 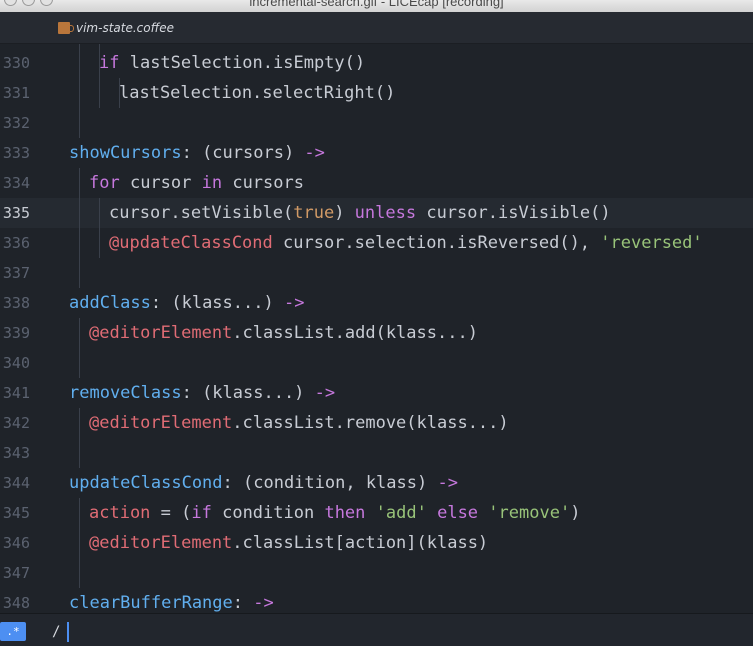 I want to click on line-number: 340, so click(x=16, y=363).